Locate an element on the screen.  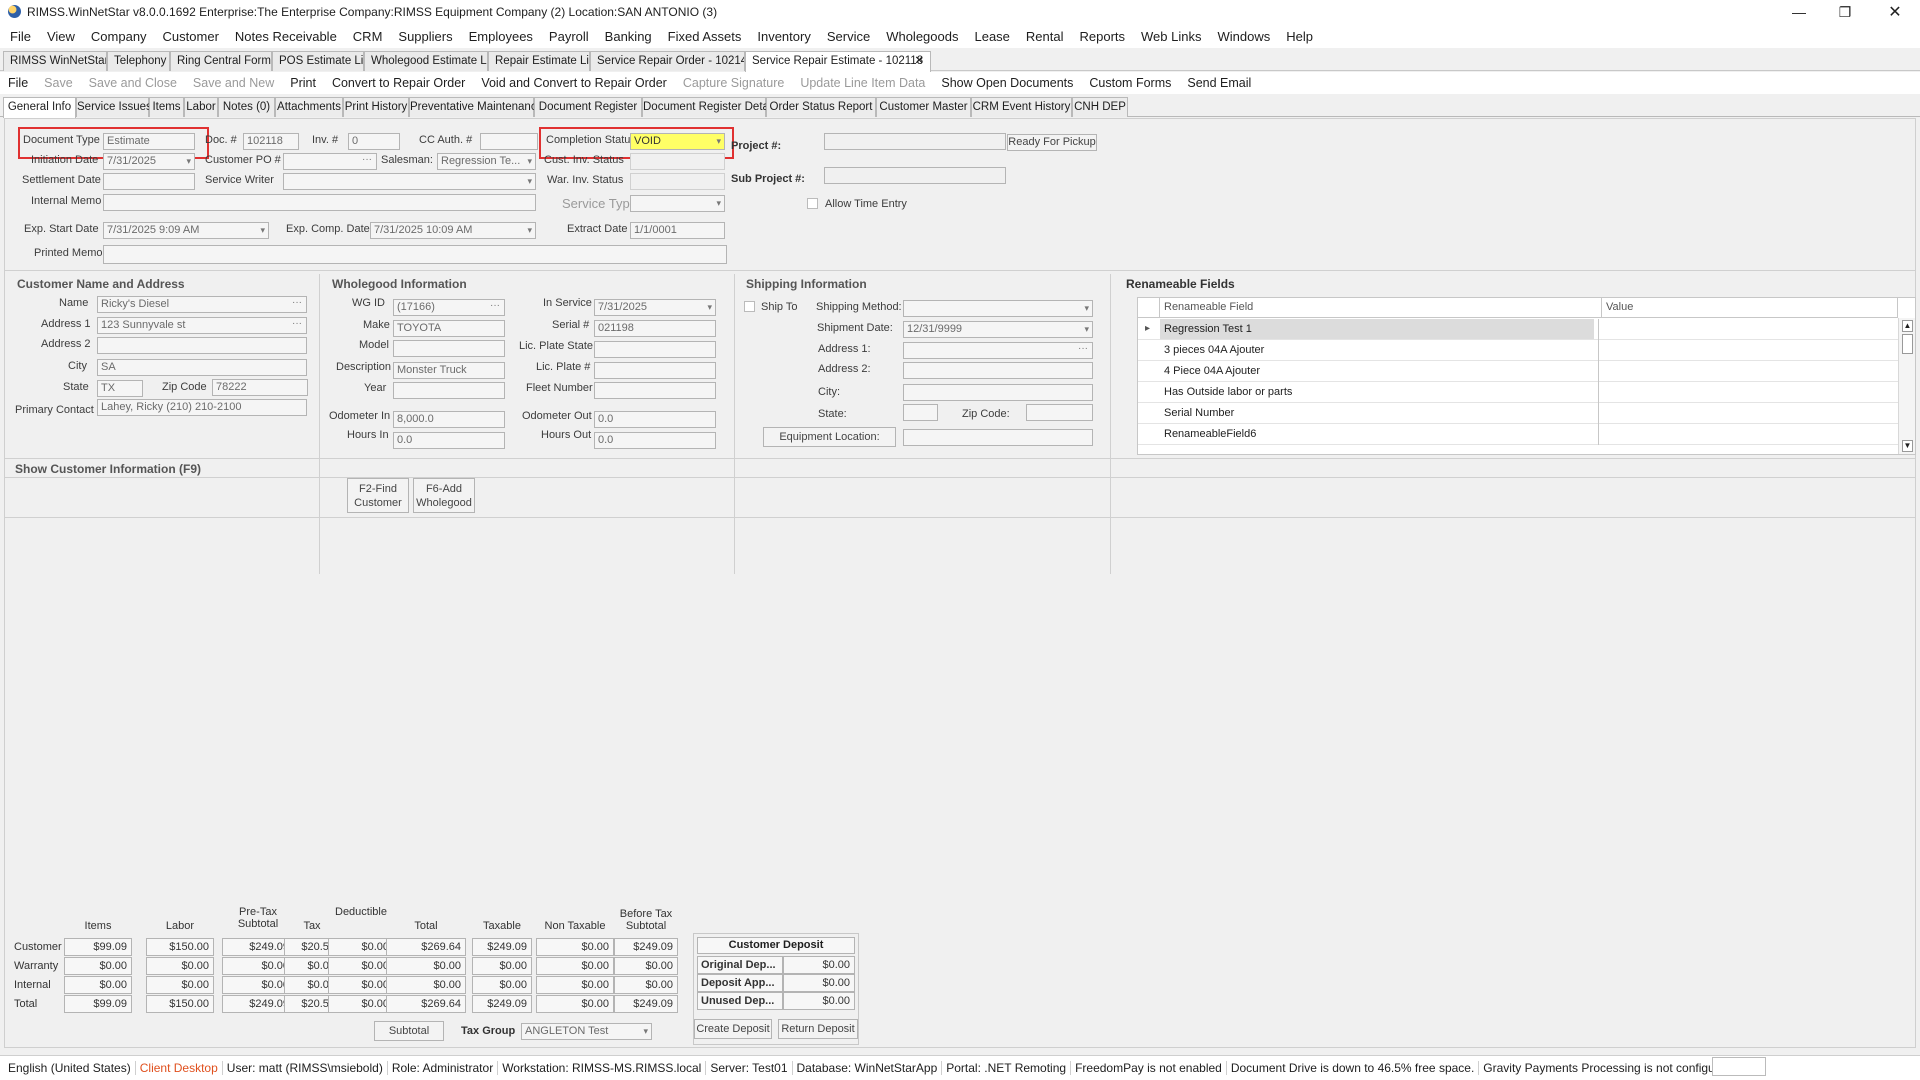
doc-tab-wholegood-estimate-list: Wholegood Estimate List is located at coordinates (426, 61).